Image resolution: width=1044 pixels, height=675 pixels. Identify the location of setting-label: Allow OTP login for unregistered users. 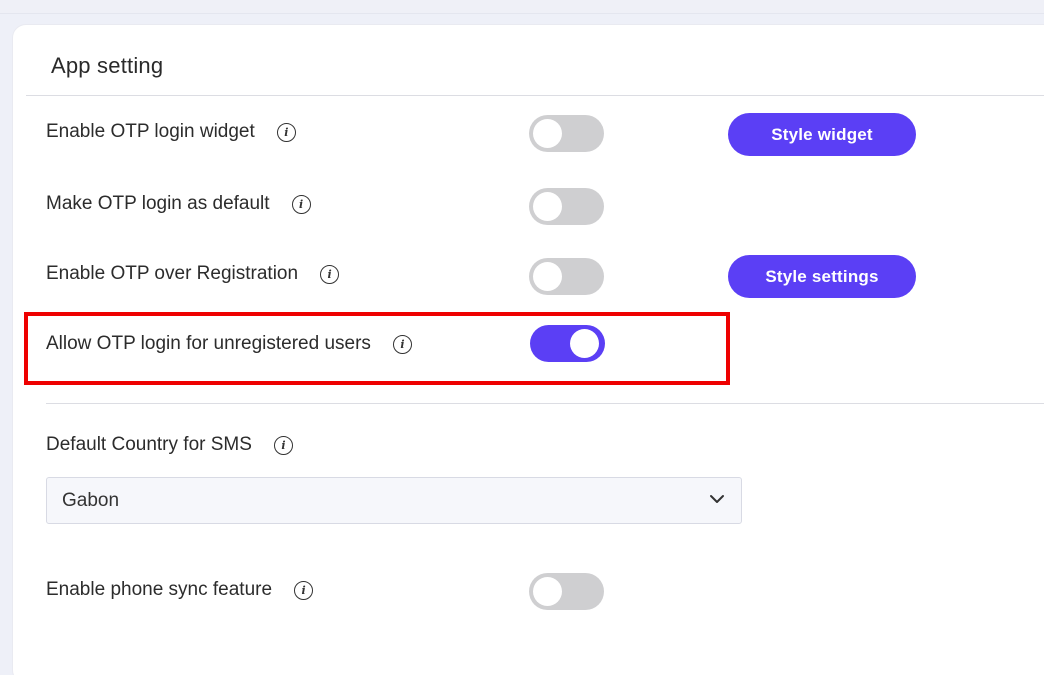
(208, 343).